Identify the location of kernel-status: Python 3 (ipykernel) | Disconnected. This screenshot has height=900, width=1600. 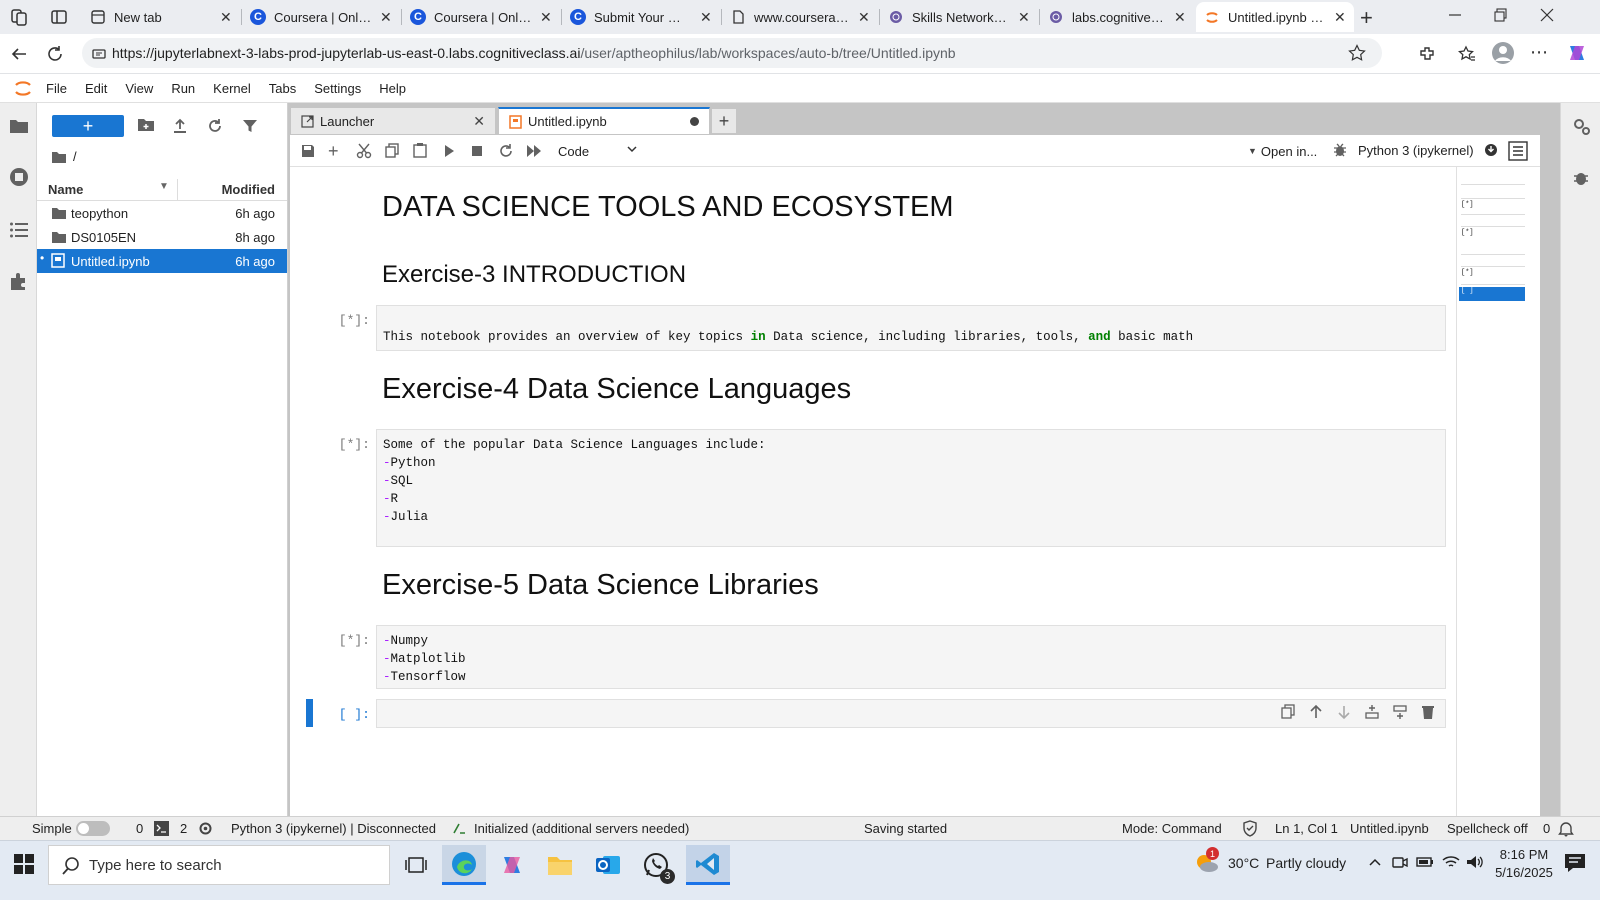
(333, 828).